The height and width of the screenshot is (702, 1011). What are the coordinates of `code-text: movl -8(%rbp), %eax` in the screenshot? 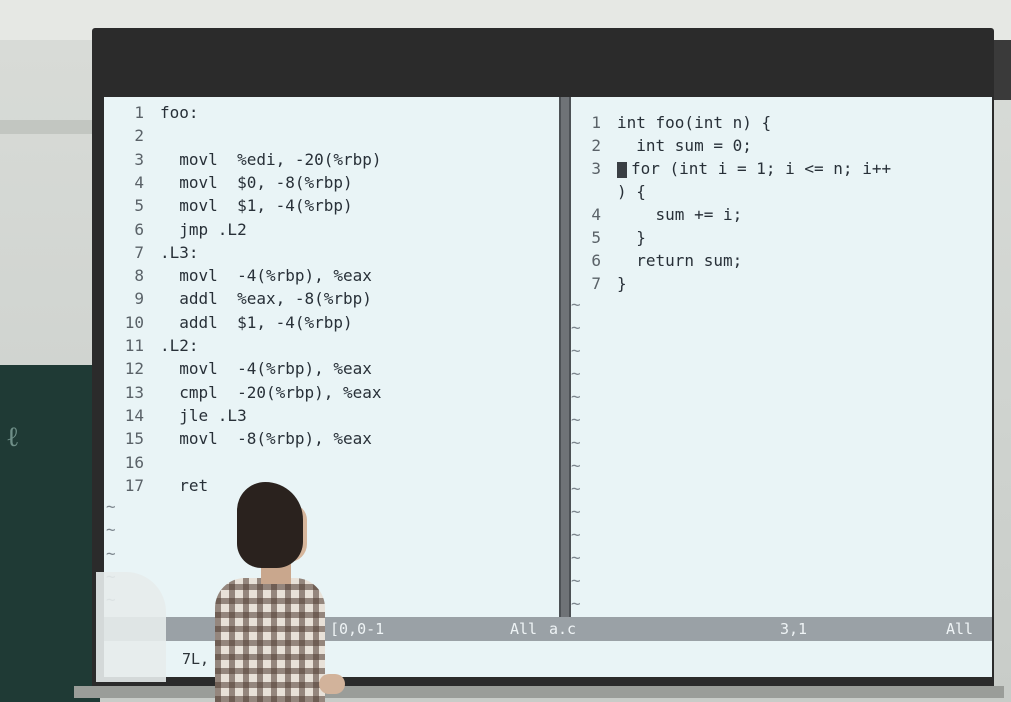 It's located at (266, 439).